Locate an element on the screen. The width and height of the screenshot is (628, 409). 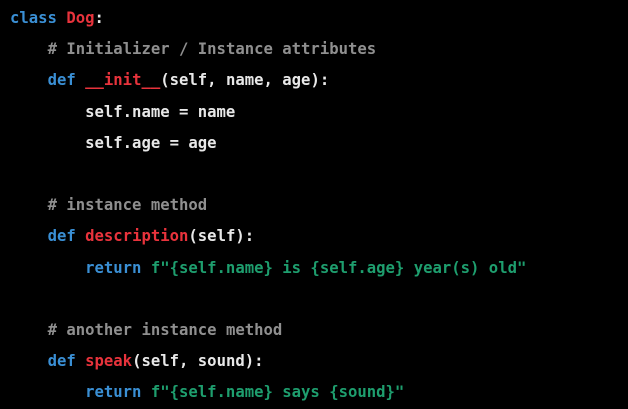
code-token-plain: (self, name, age): is located at coordinates (245, 80).